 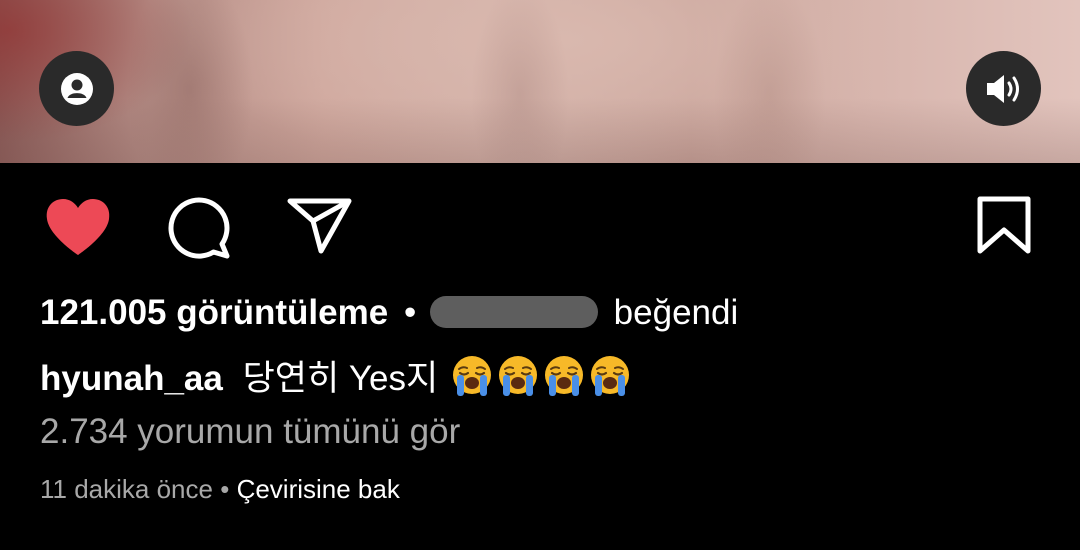 I want to click on user-icon, so click(x=76, y=88).